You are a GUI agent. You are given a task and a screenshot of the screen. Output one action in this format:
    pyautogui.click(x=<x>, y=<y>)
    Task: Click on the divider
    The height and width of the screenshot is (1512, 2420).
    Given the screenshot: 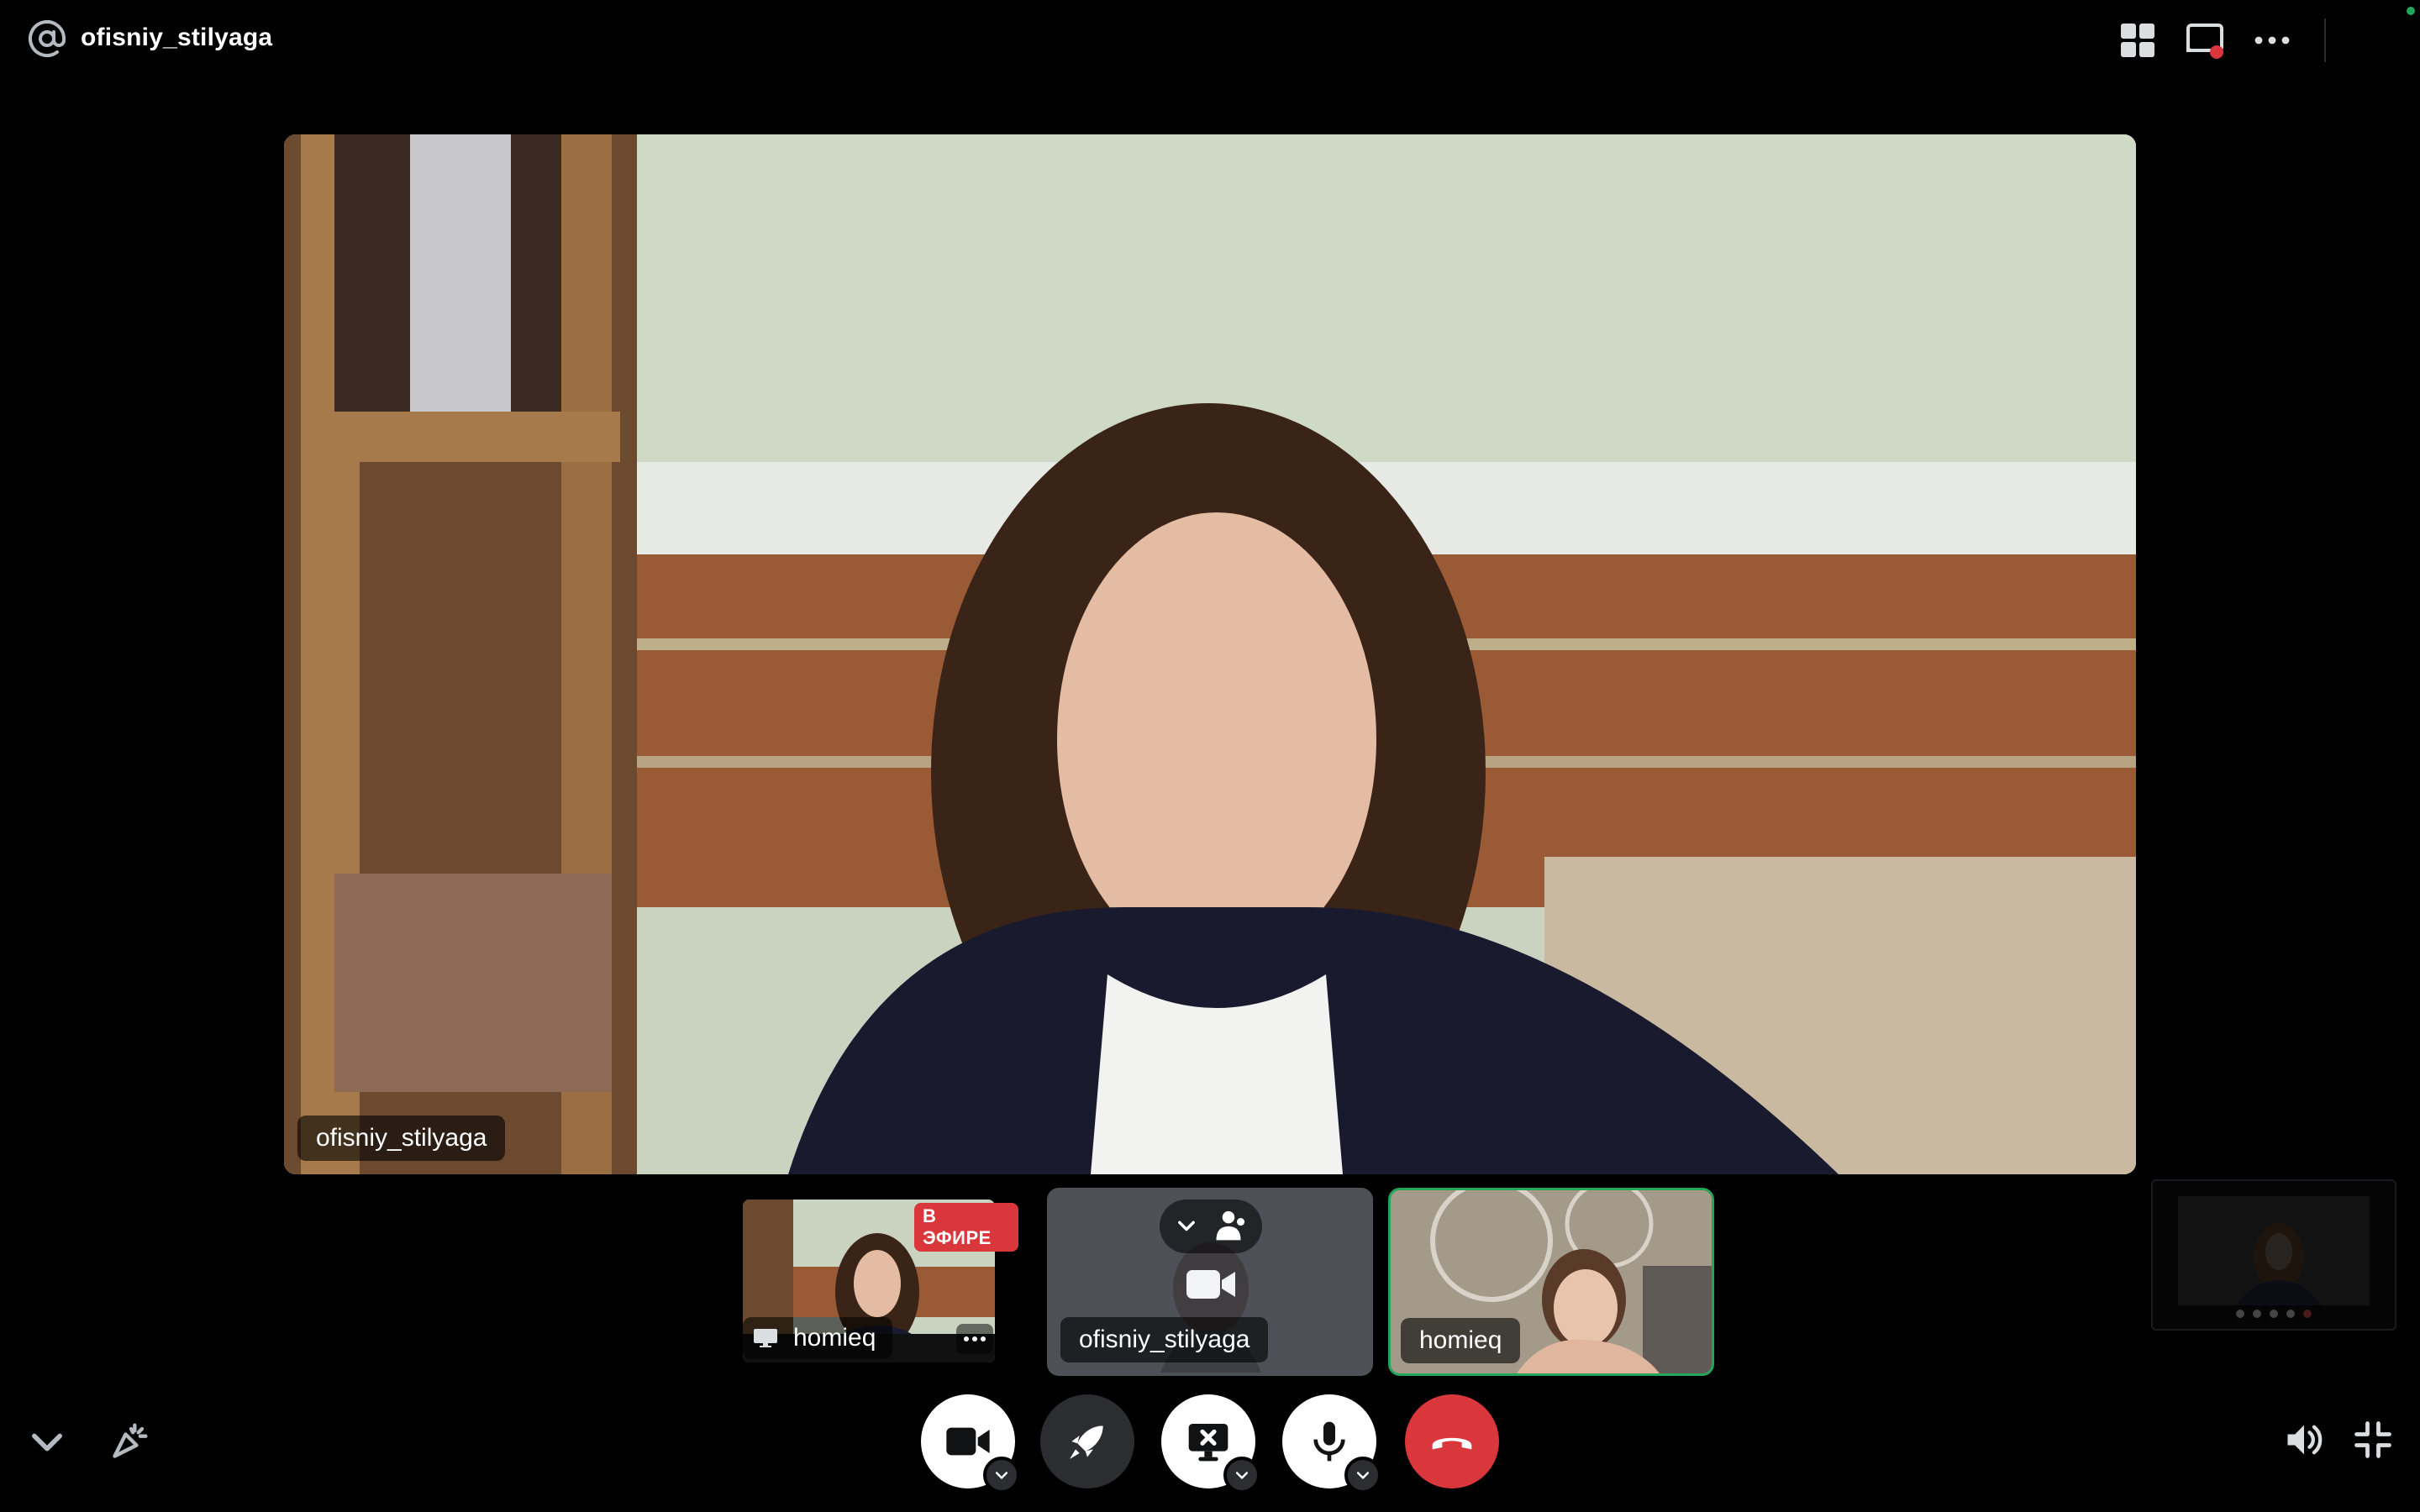 What is the action you would take?
    pyautogui.click(x=2325, y=40)
    